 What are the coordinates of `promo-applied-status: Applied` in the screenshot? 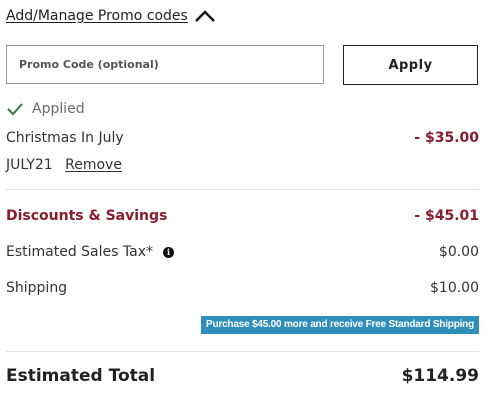 It's located at (45, 109).